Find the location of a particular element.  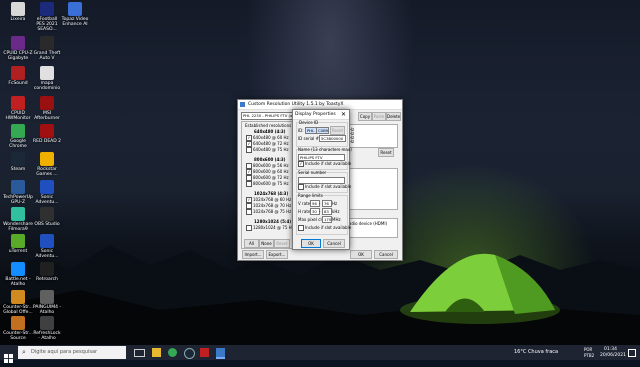

clock-date: 20/06/2021 is located at coordinates (613, 355).